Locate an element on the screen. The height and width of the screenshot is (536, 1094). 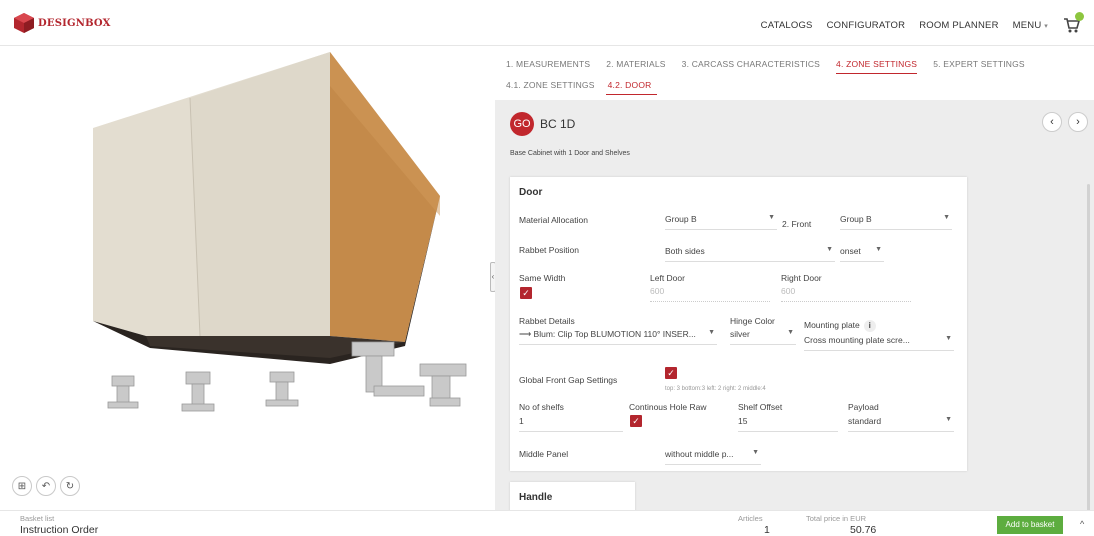
panel-scrollbar is located at coordinates (1088, 349).